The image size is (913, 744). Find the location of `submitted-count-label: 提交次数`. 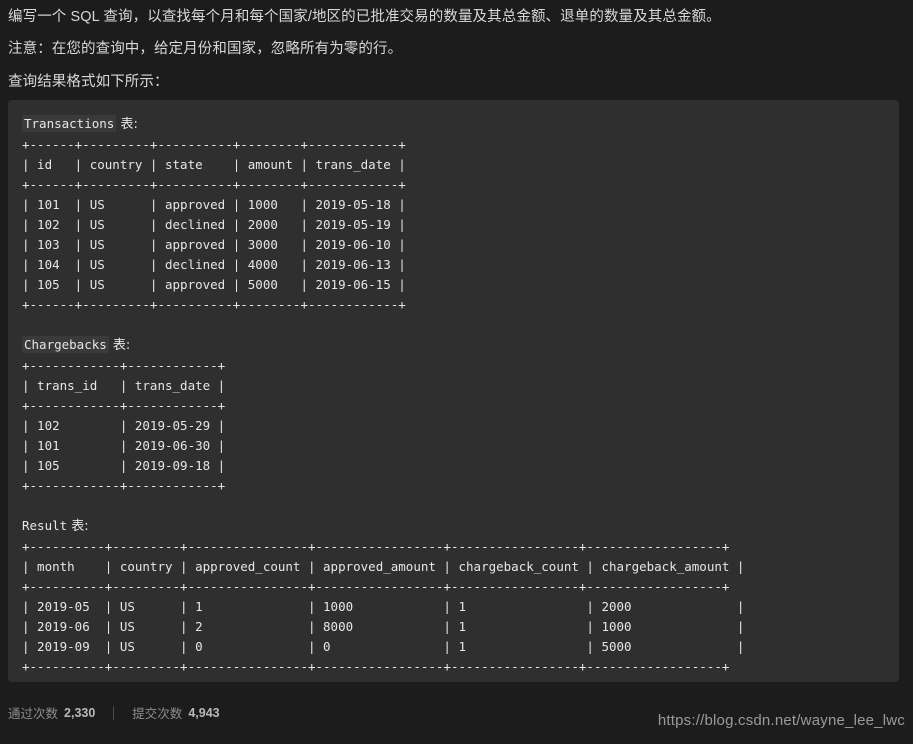

submitted-count-label: 提交次数 is located at coordinates (157, 714).